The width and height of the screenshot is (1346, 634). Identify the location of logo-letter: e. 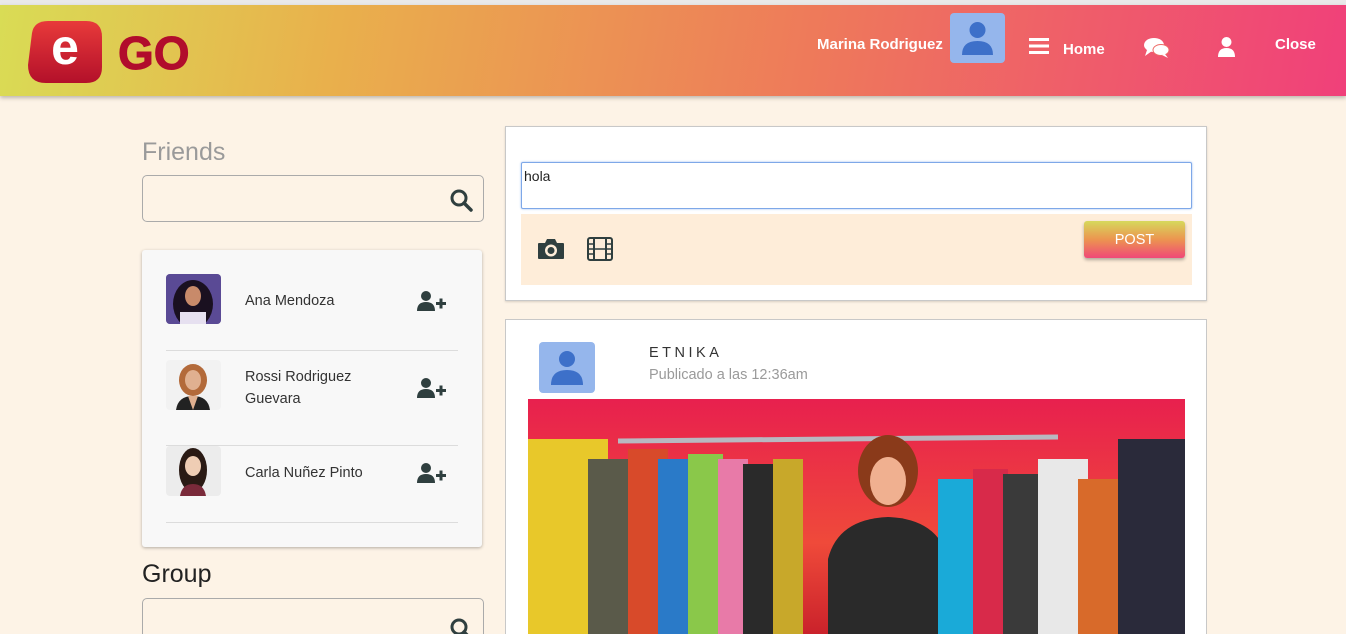
(65, 47).